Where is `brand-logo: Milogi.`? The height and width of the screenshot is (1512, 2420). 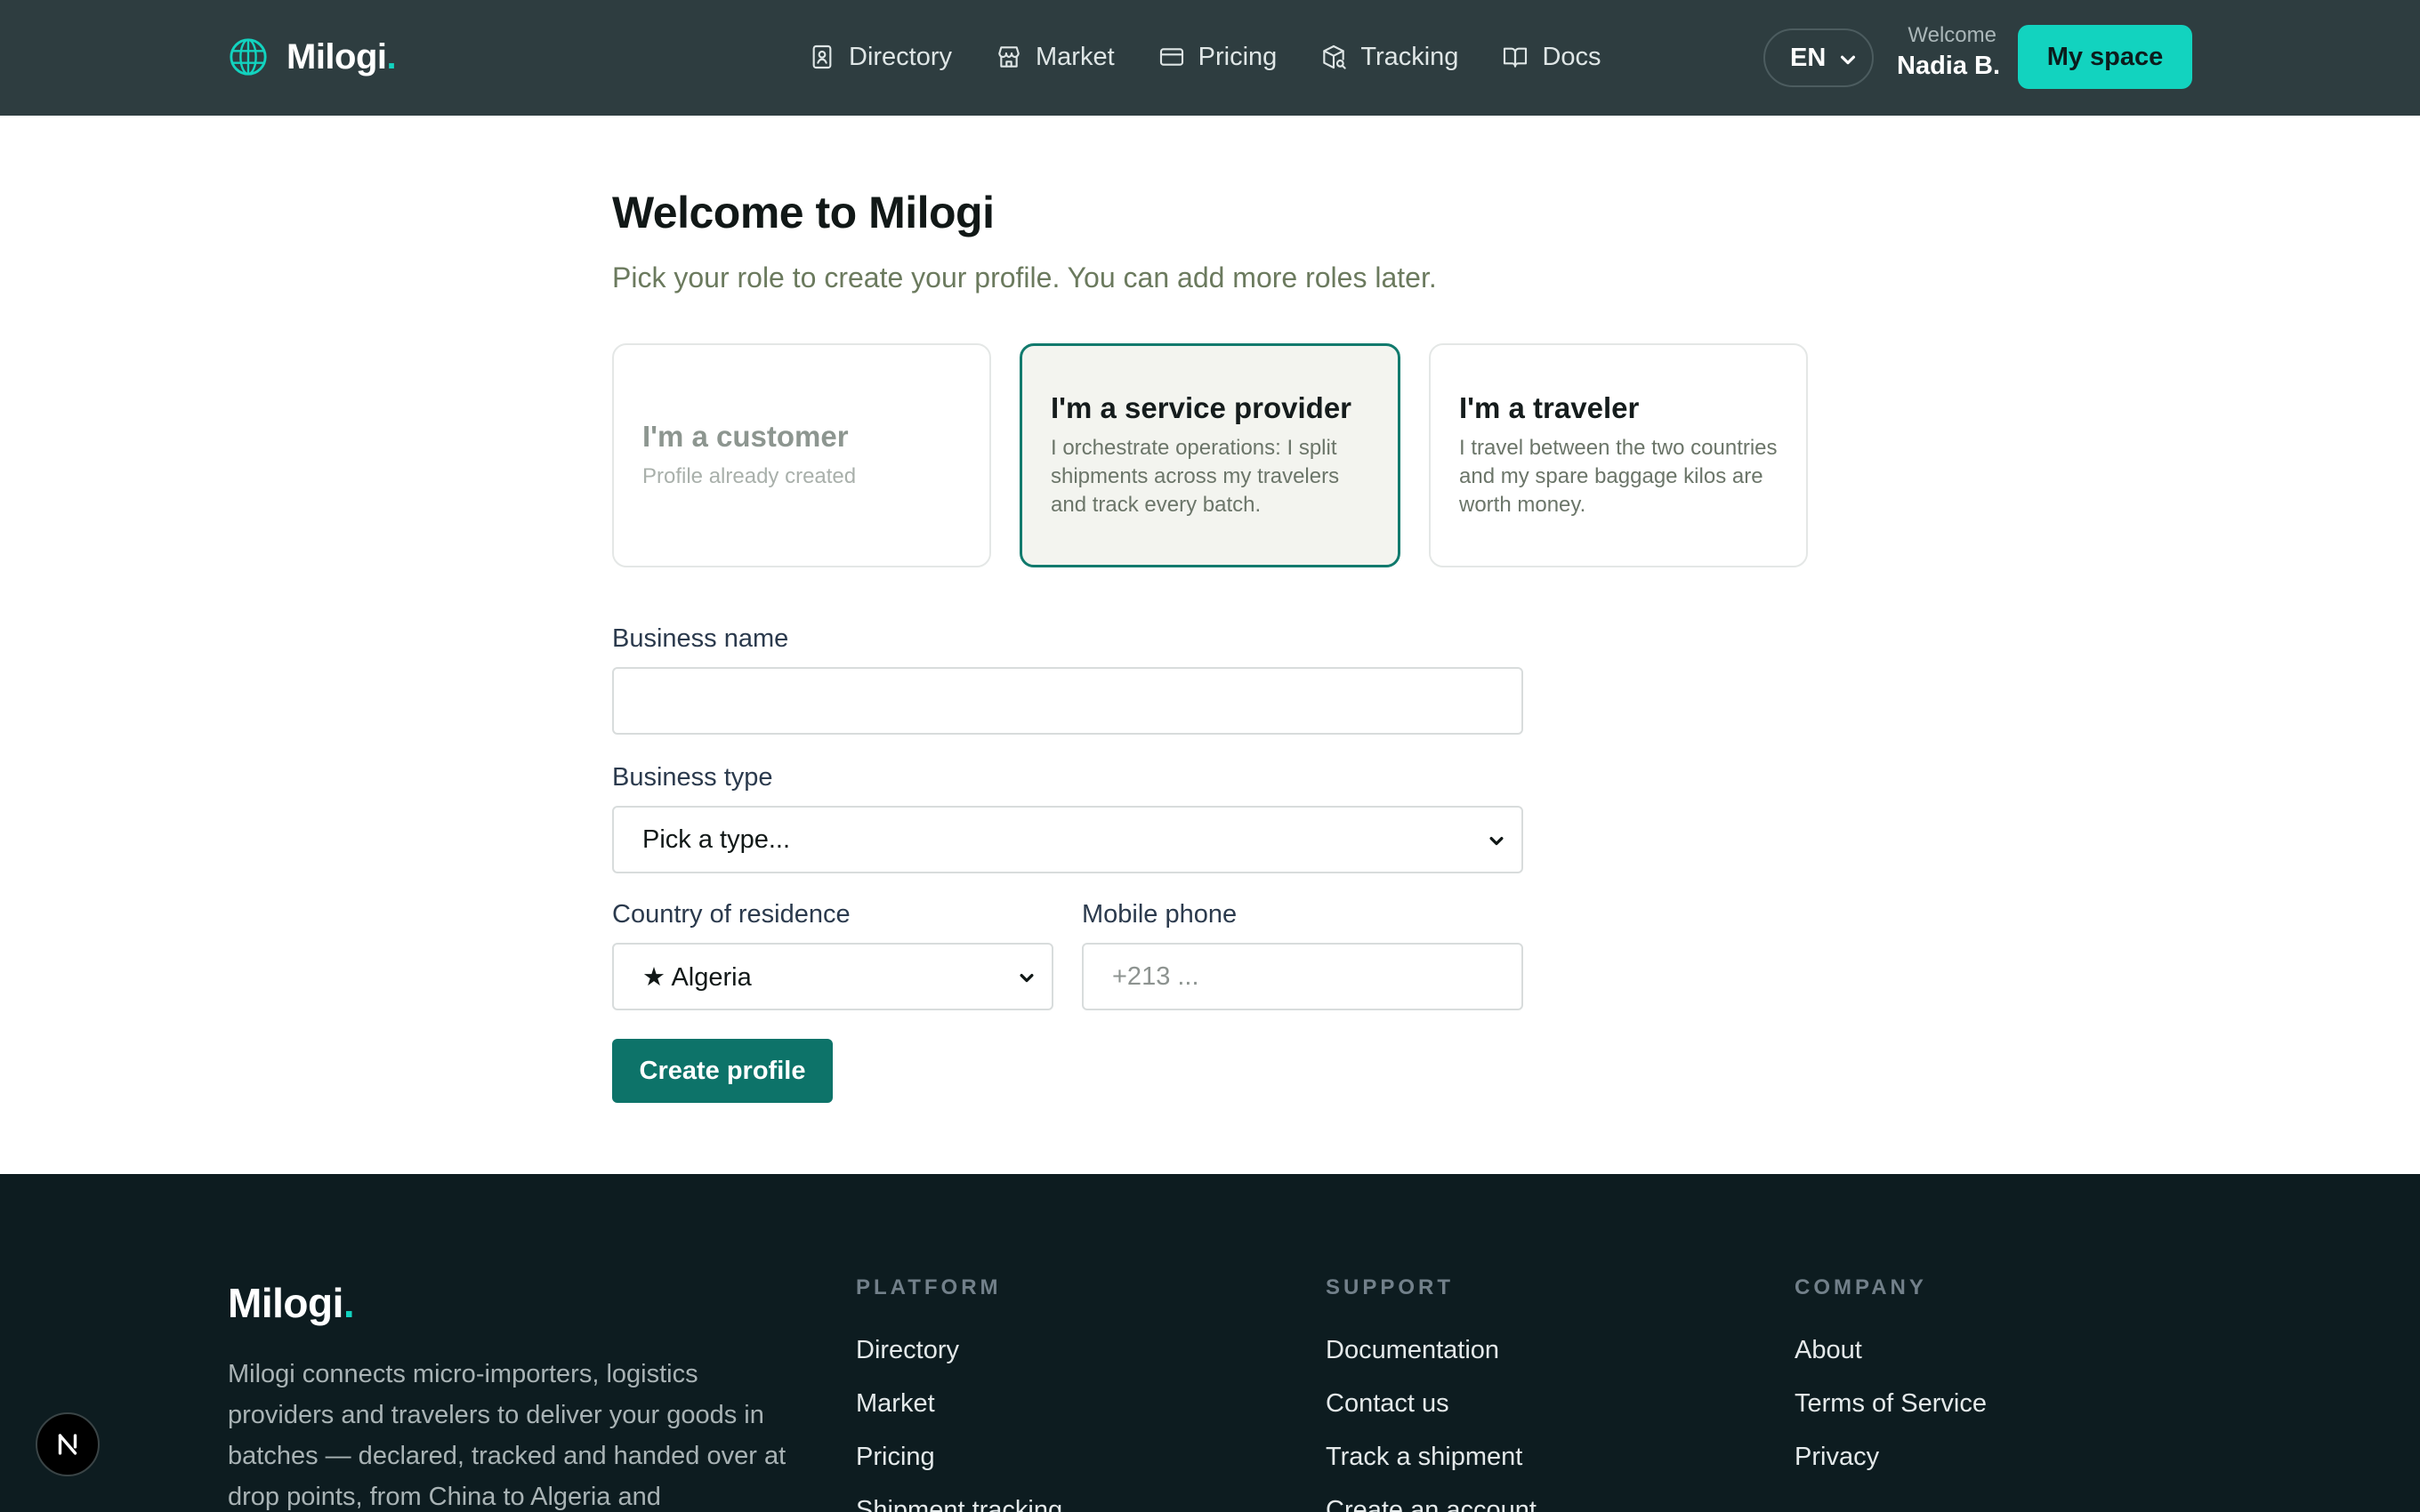 brand-logo: Milogi. is located at coordinates (312, 57).